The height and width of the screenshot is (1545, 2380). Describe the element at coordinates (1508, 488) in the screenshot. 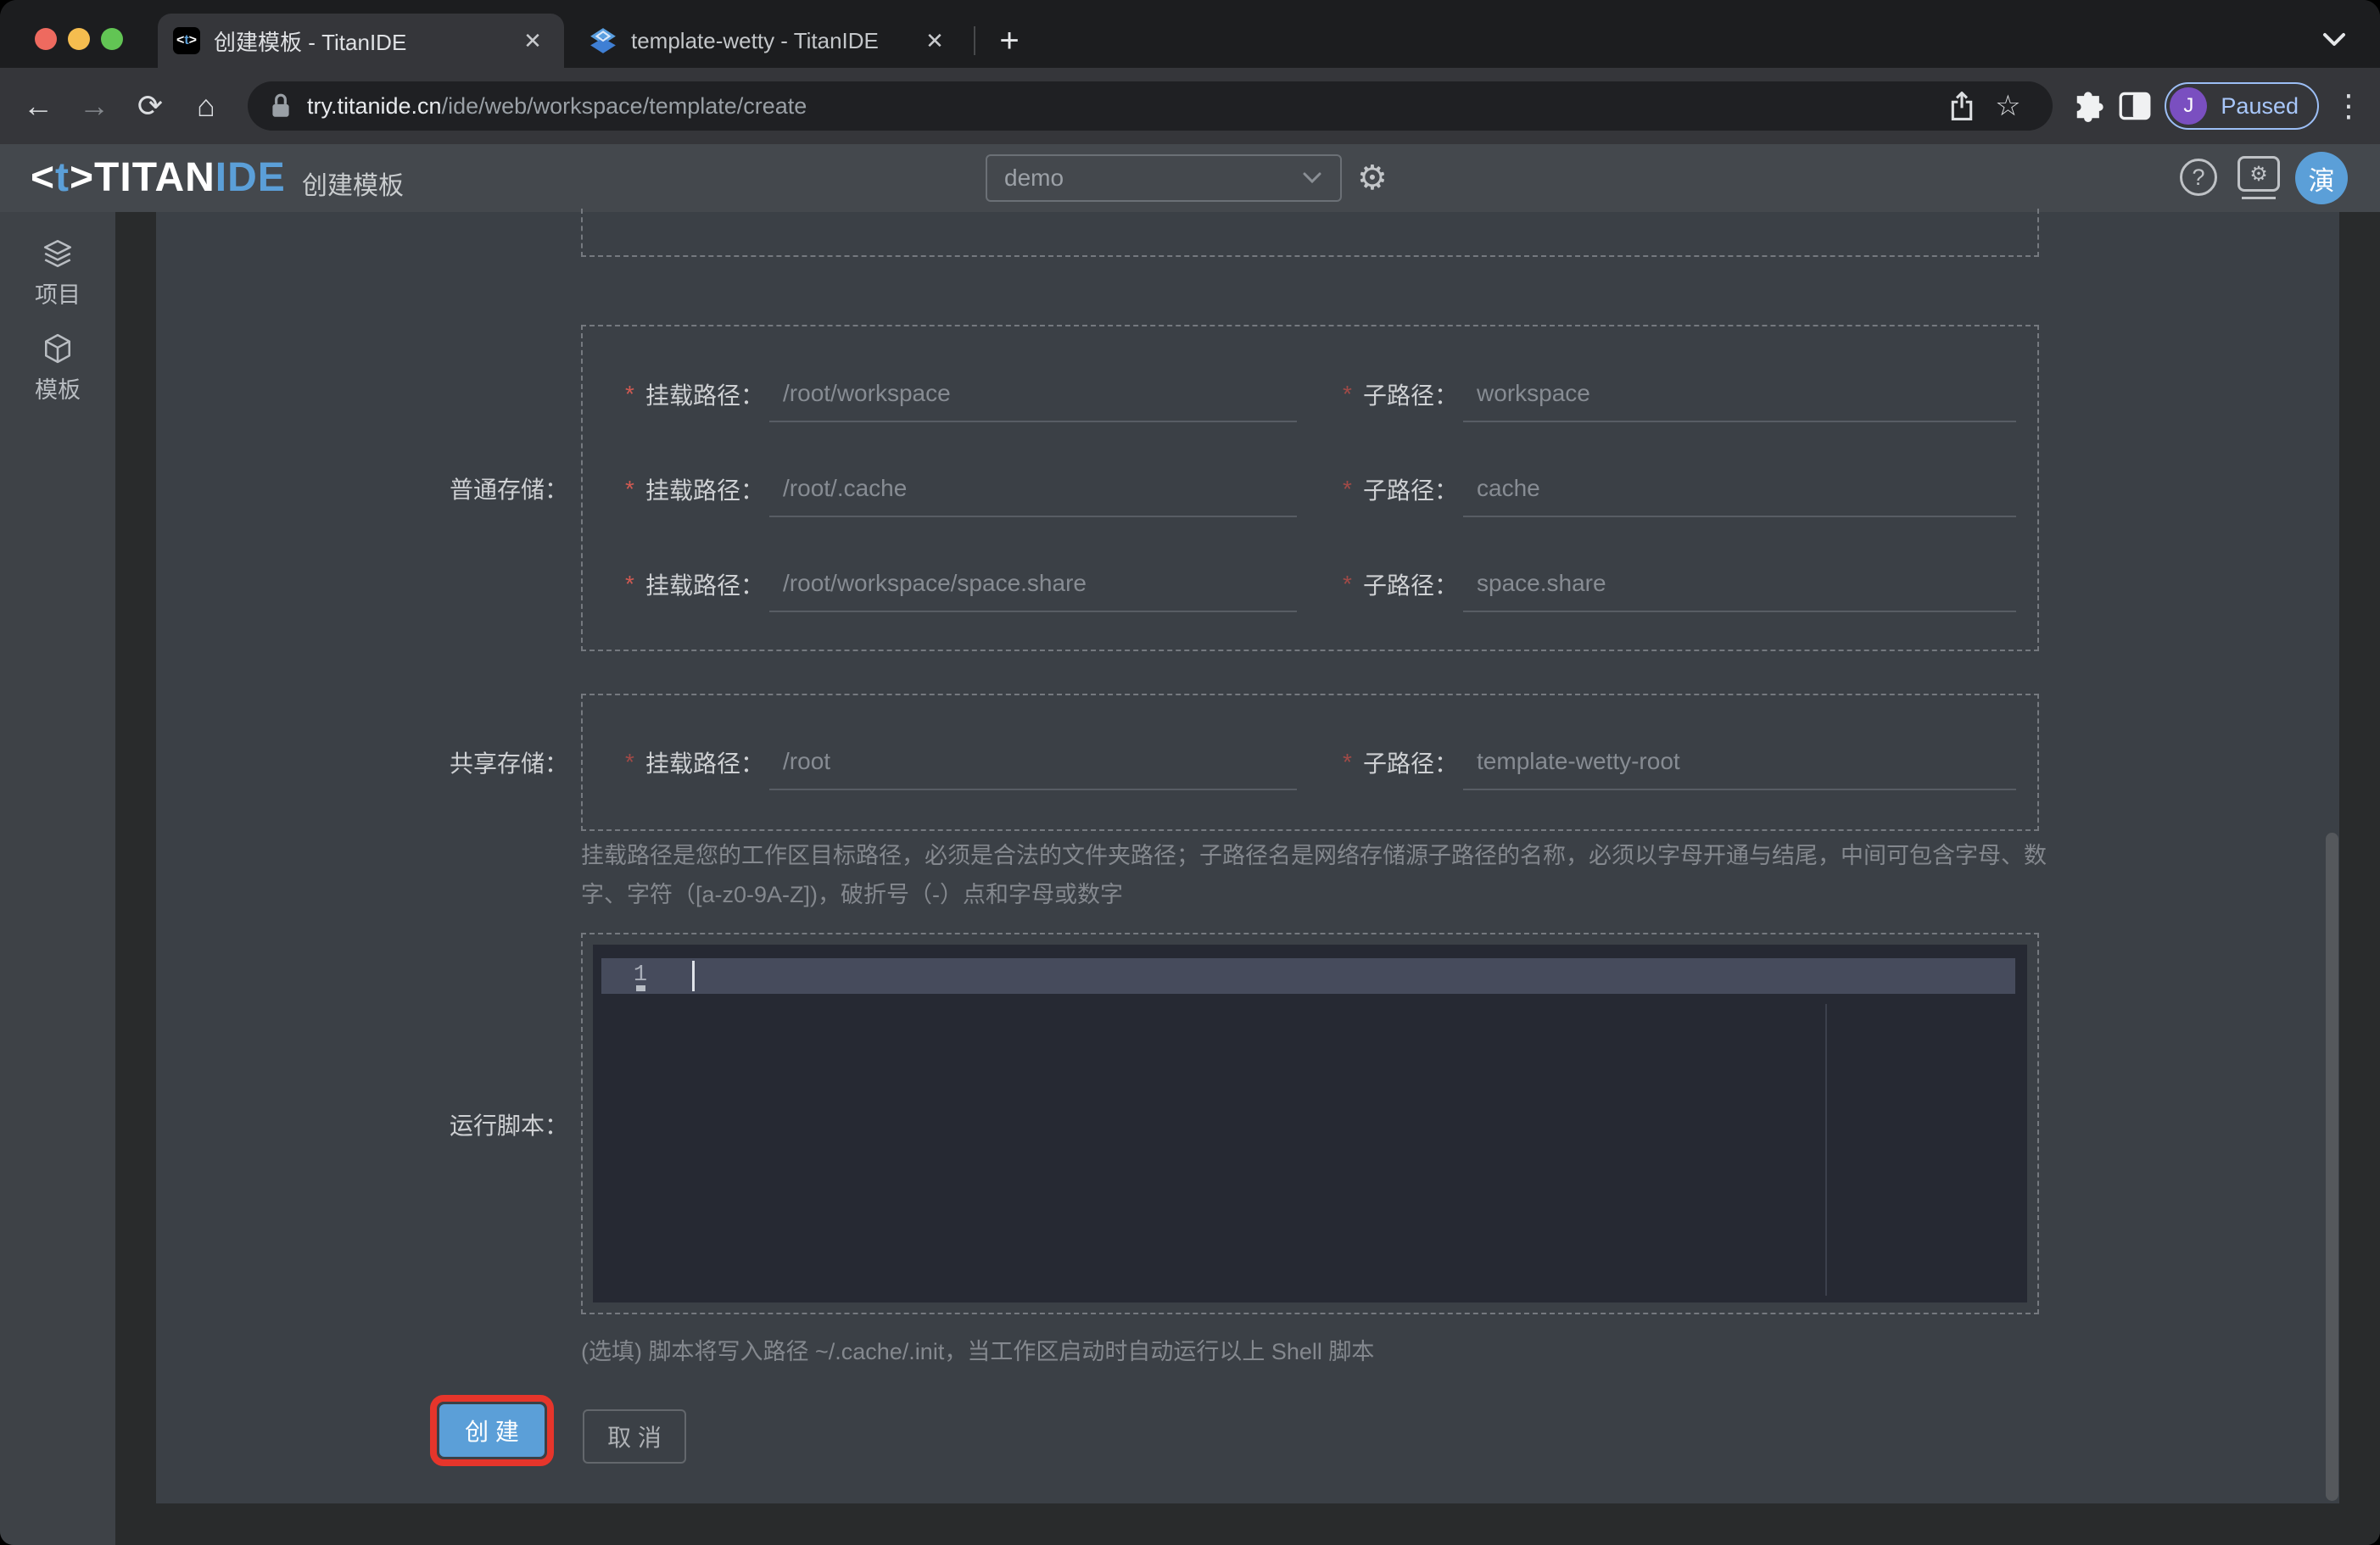

I see `sub-path-value: cache` at that location.